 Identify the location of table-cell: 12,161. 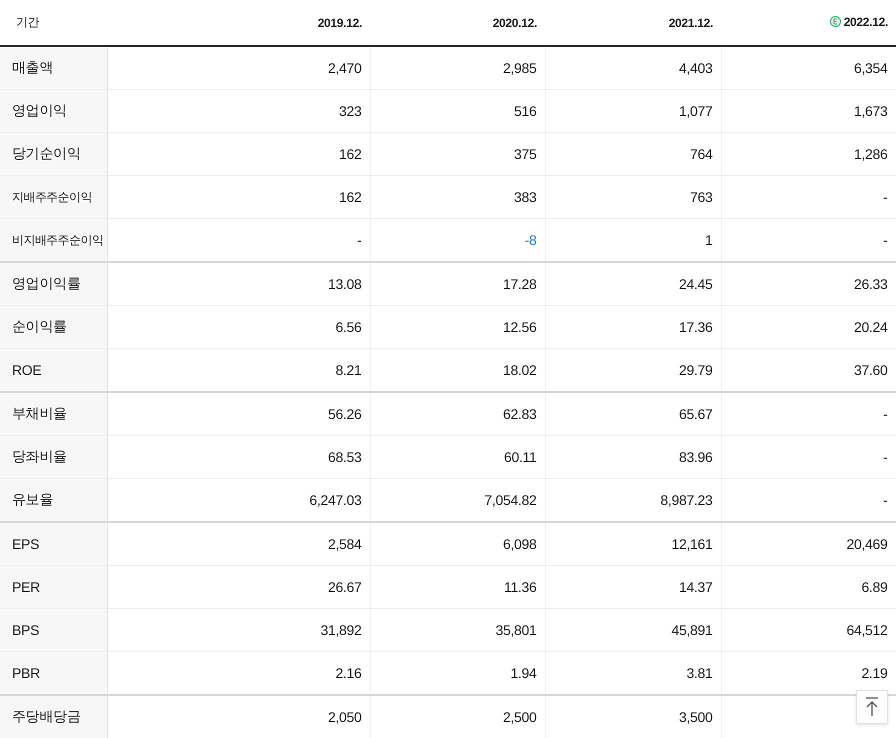
(633, 544).